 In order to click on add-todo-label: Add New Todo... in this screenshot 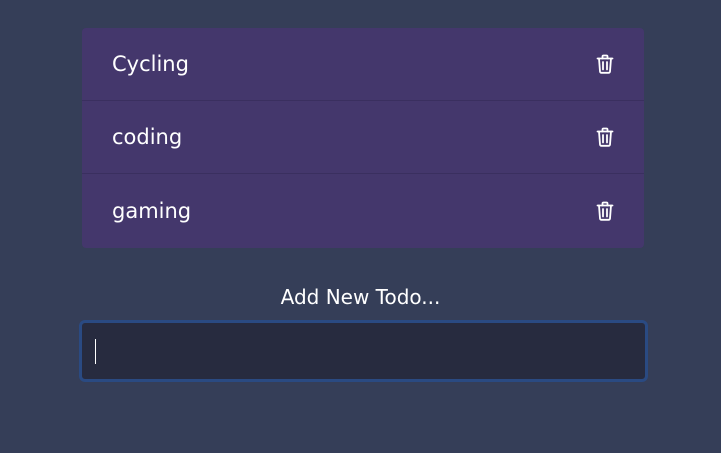, I will do `click(360, 297)`.